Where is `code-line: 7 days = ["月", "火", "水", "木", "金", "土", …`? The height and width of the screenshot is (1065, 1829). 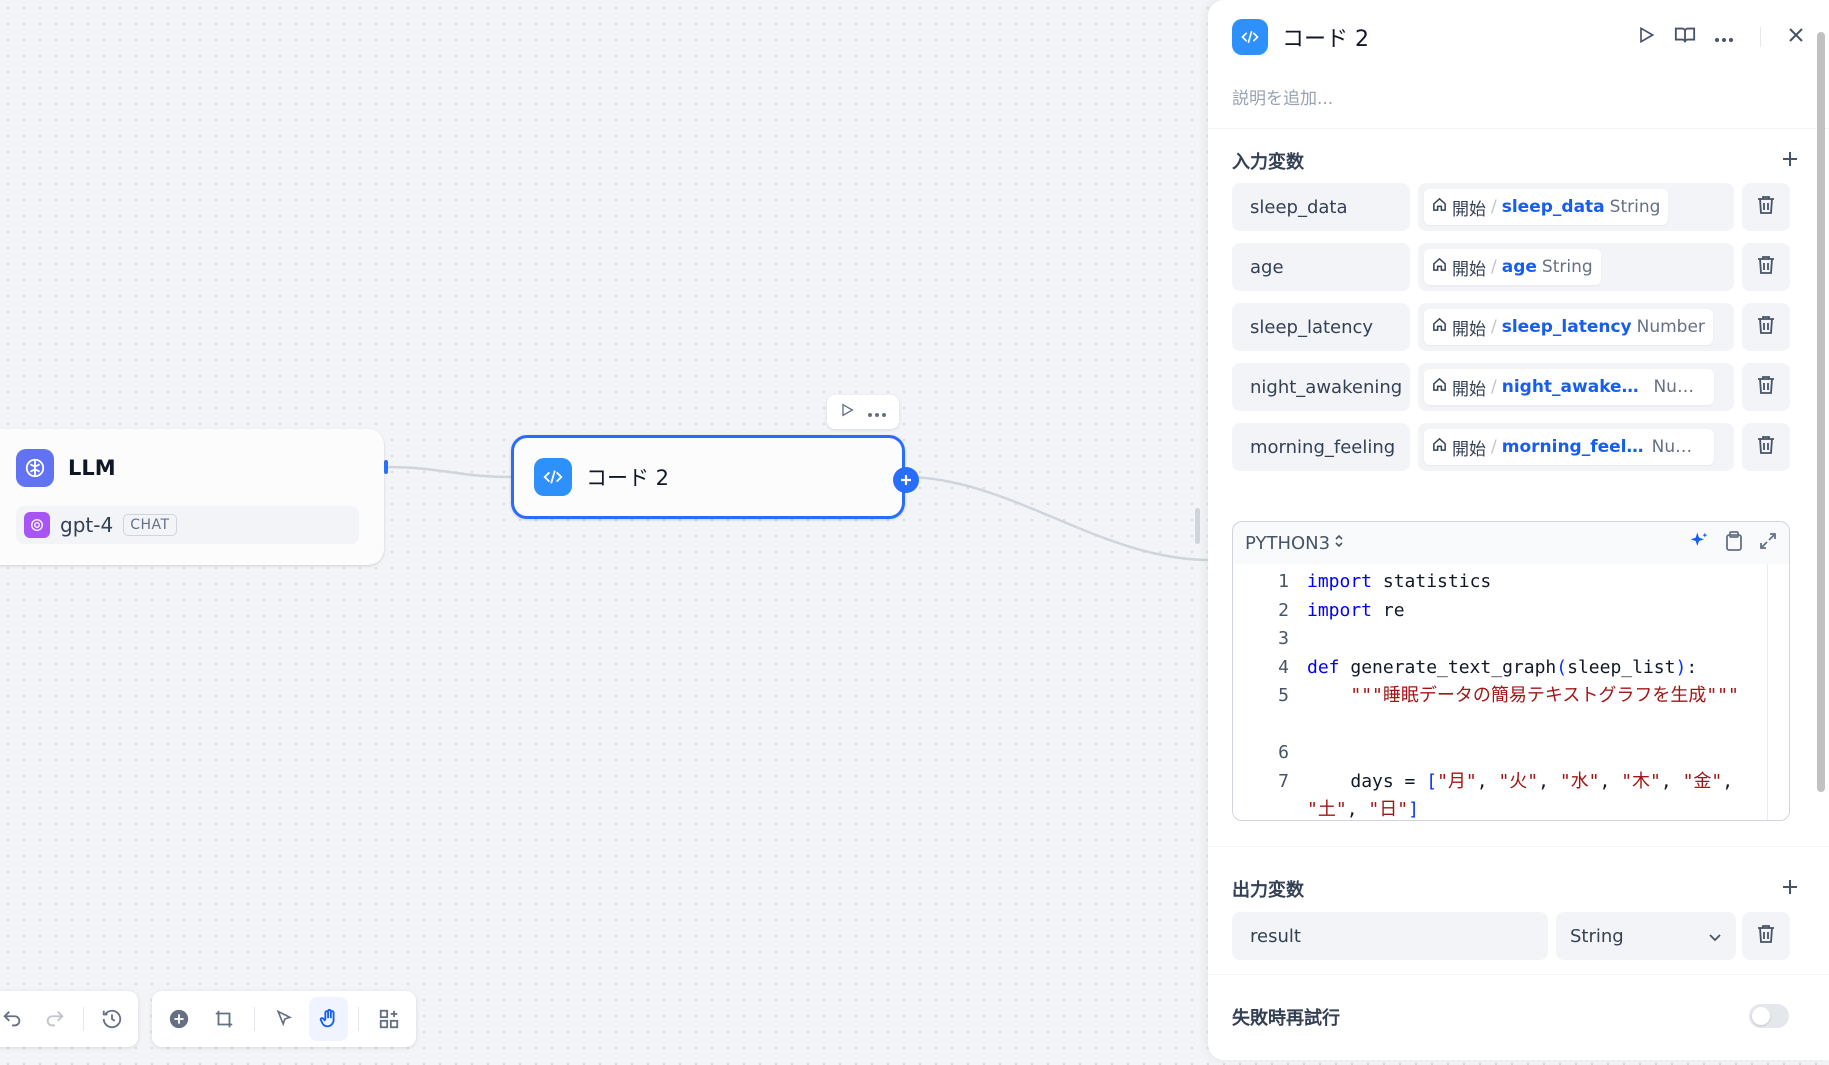 code-line: 7 days = ["月", "火", "水", "木", "金", "土", … is located at coordinates (1511, 794).